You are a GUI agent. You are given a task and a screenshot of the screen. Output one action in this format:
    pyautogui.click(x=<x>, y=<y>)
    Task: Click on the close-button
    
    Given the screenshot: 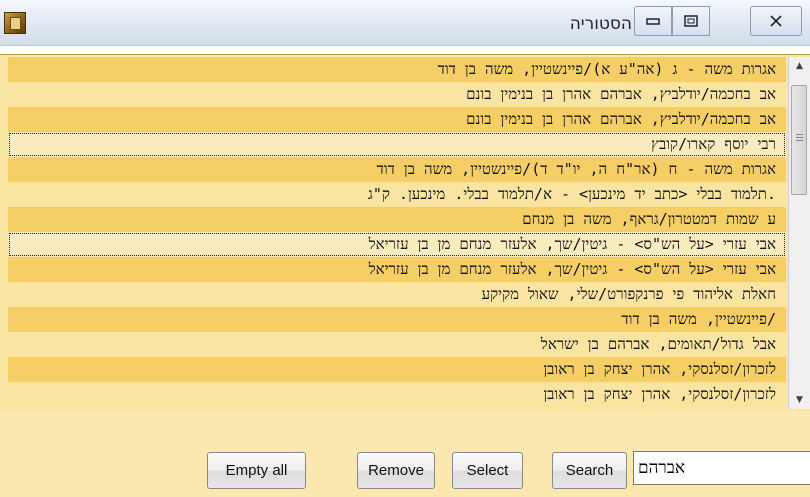 What is the action you would take?
    pyautogui.click(x=776, y=21)
    